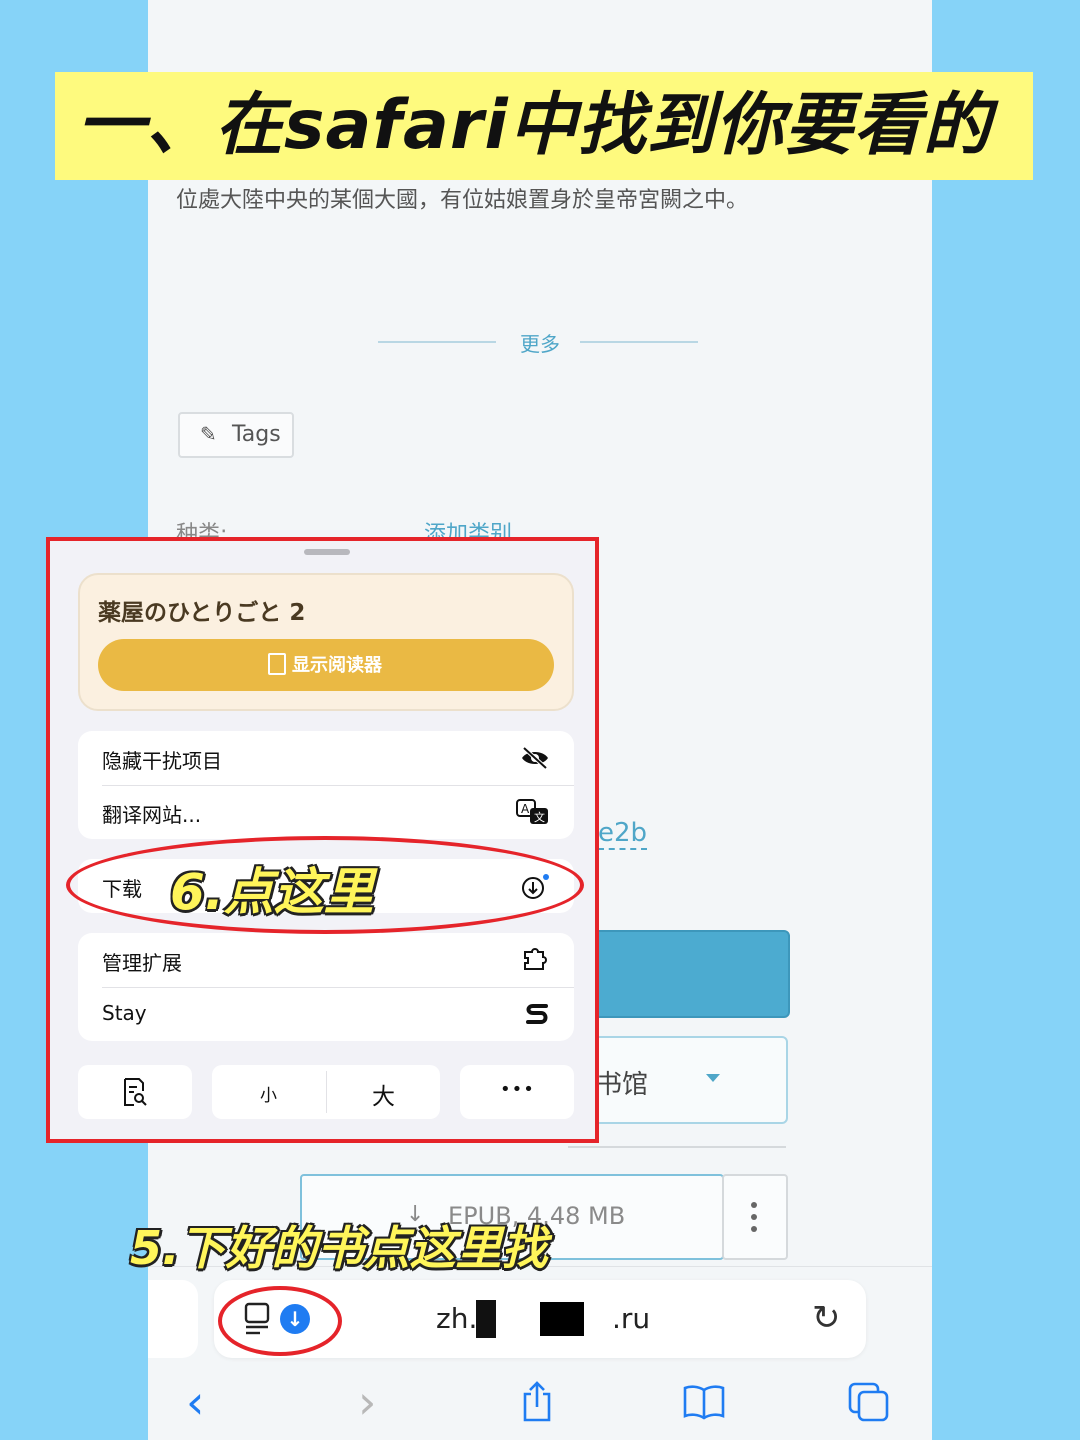  Describe the element at coordinates (678, 1080) in the screenshot. I see `library-select: 书馆` at that location.